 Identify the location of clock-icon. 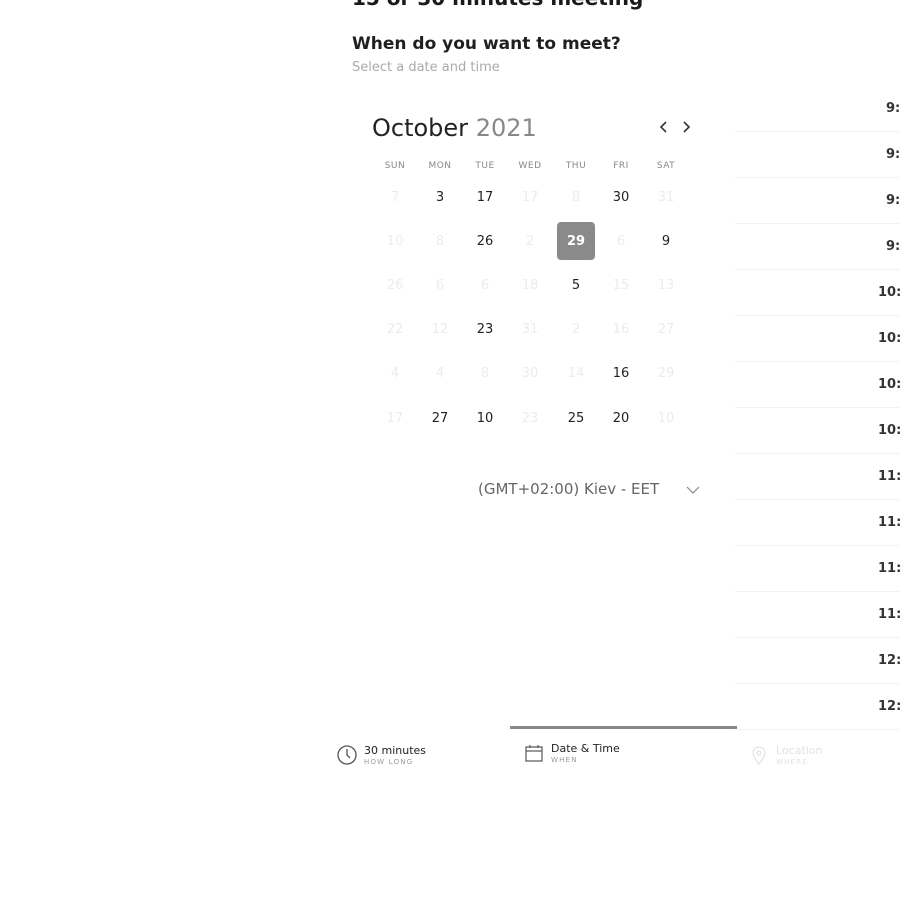
(347, 755).